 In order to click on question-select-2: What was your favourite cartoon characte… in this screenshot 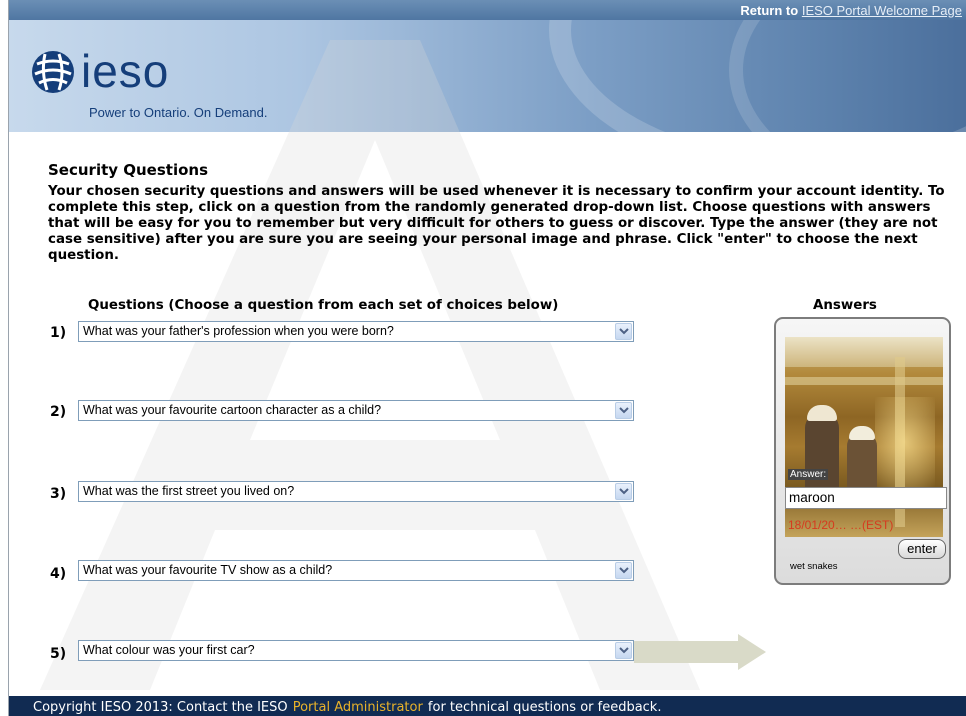, I will do `click(356, 410)`.